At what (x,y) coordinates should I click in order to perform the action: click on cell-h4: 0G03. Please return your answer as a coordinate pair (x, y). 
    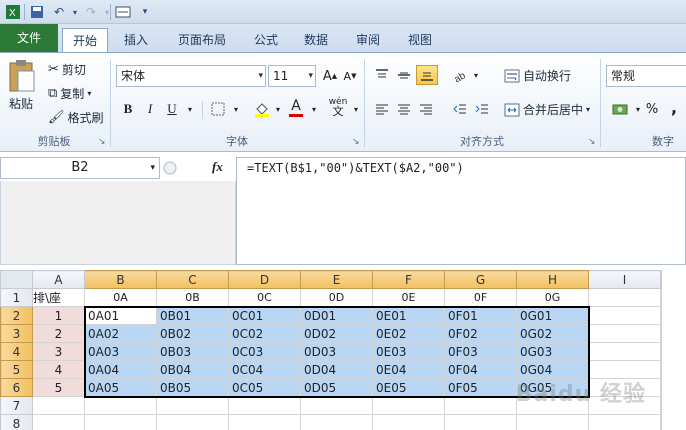
    Looking at the image, I should click on (552, 351).